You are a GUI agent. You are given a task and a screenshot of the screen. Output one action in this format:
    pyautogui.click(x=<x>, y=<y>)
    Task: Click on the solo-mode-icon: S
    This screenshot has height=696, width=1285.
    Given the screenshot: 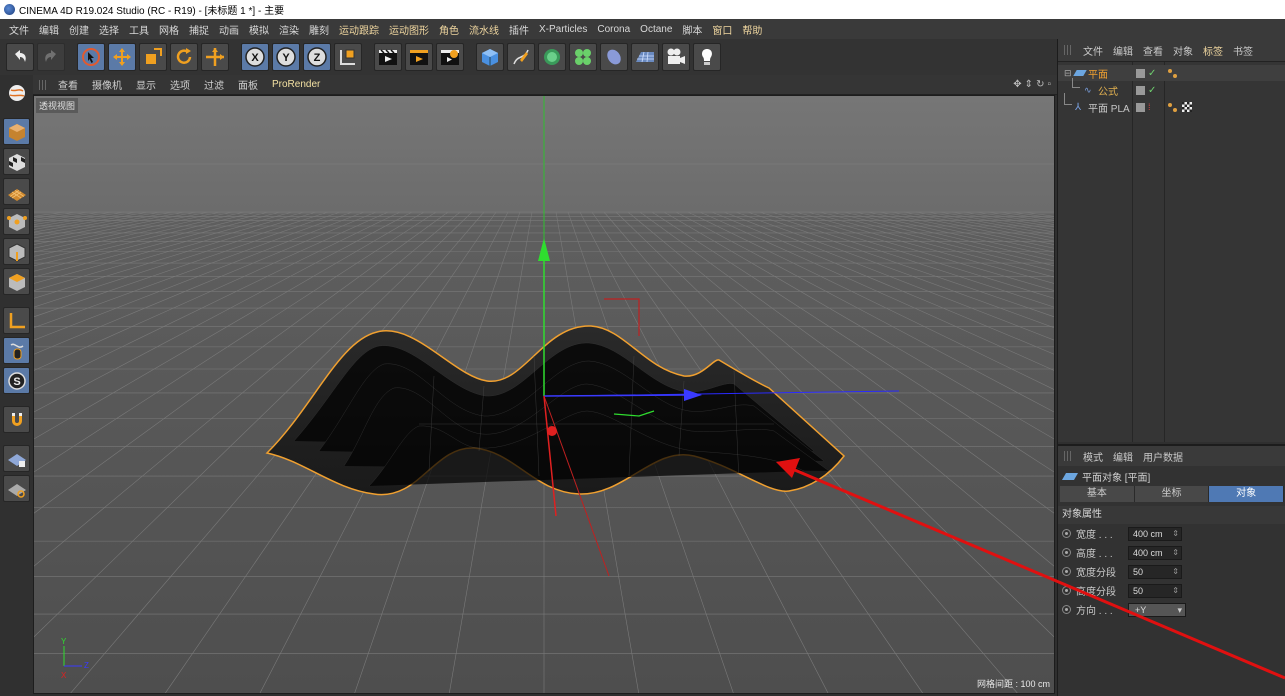 What is the action you would take?
    pyautogui.click(x=16, y=380)
    